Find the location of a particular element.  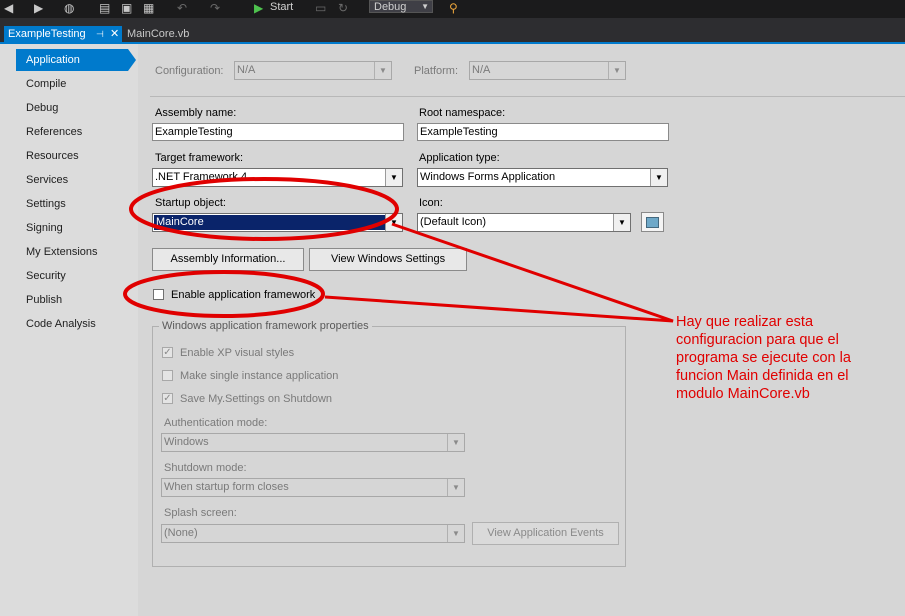

splash-screen-dropdown: (None) ▼ is located at coordinates (313, 533).